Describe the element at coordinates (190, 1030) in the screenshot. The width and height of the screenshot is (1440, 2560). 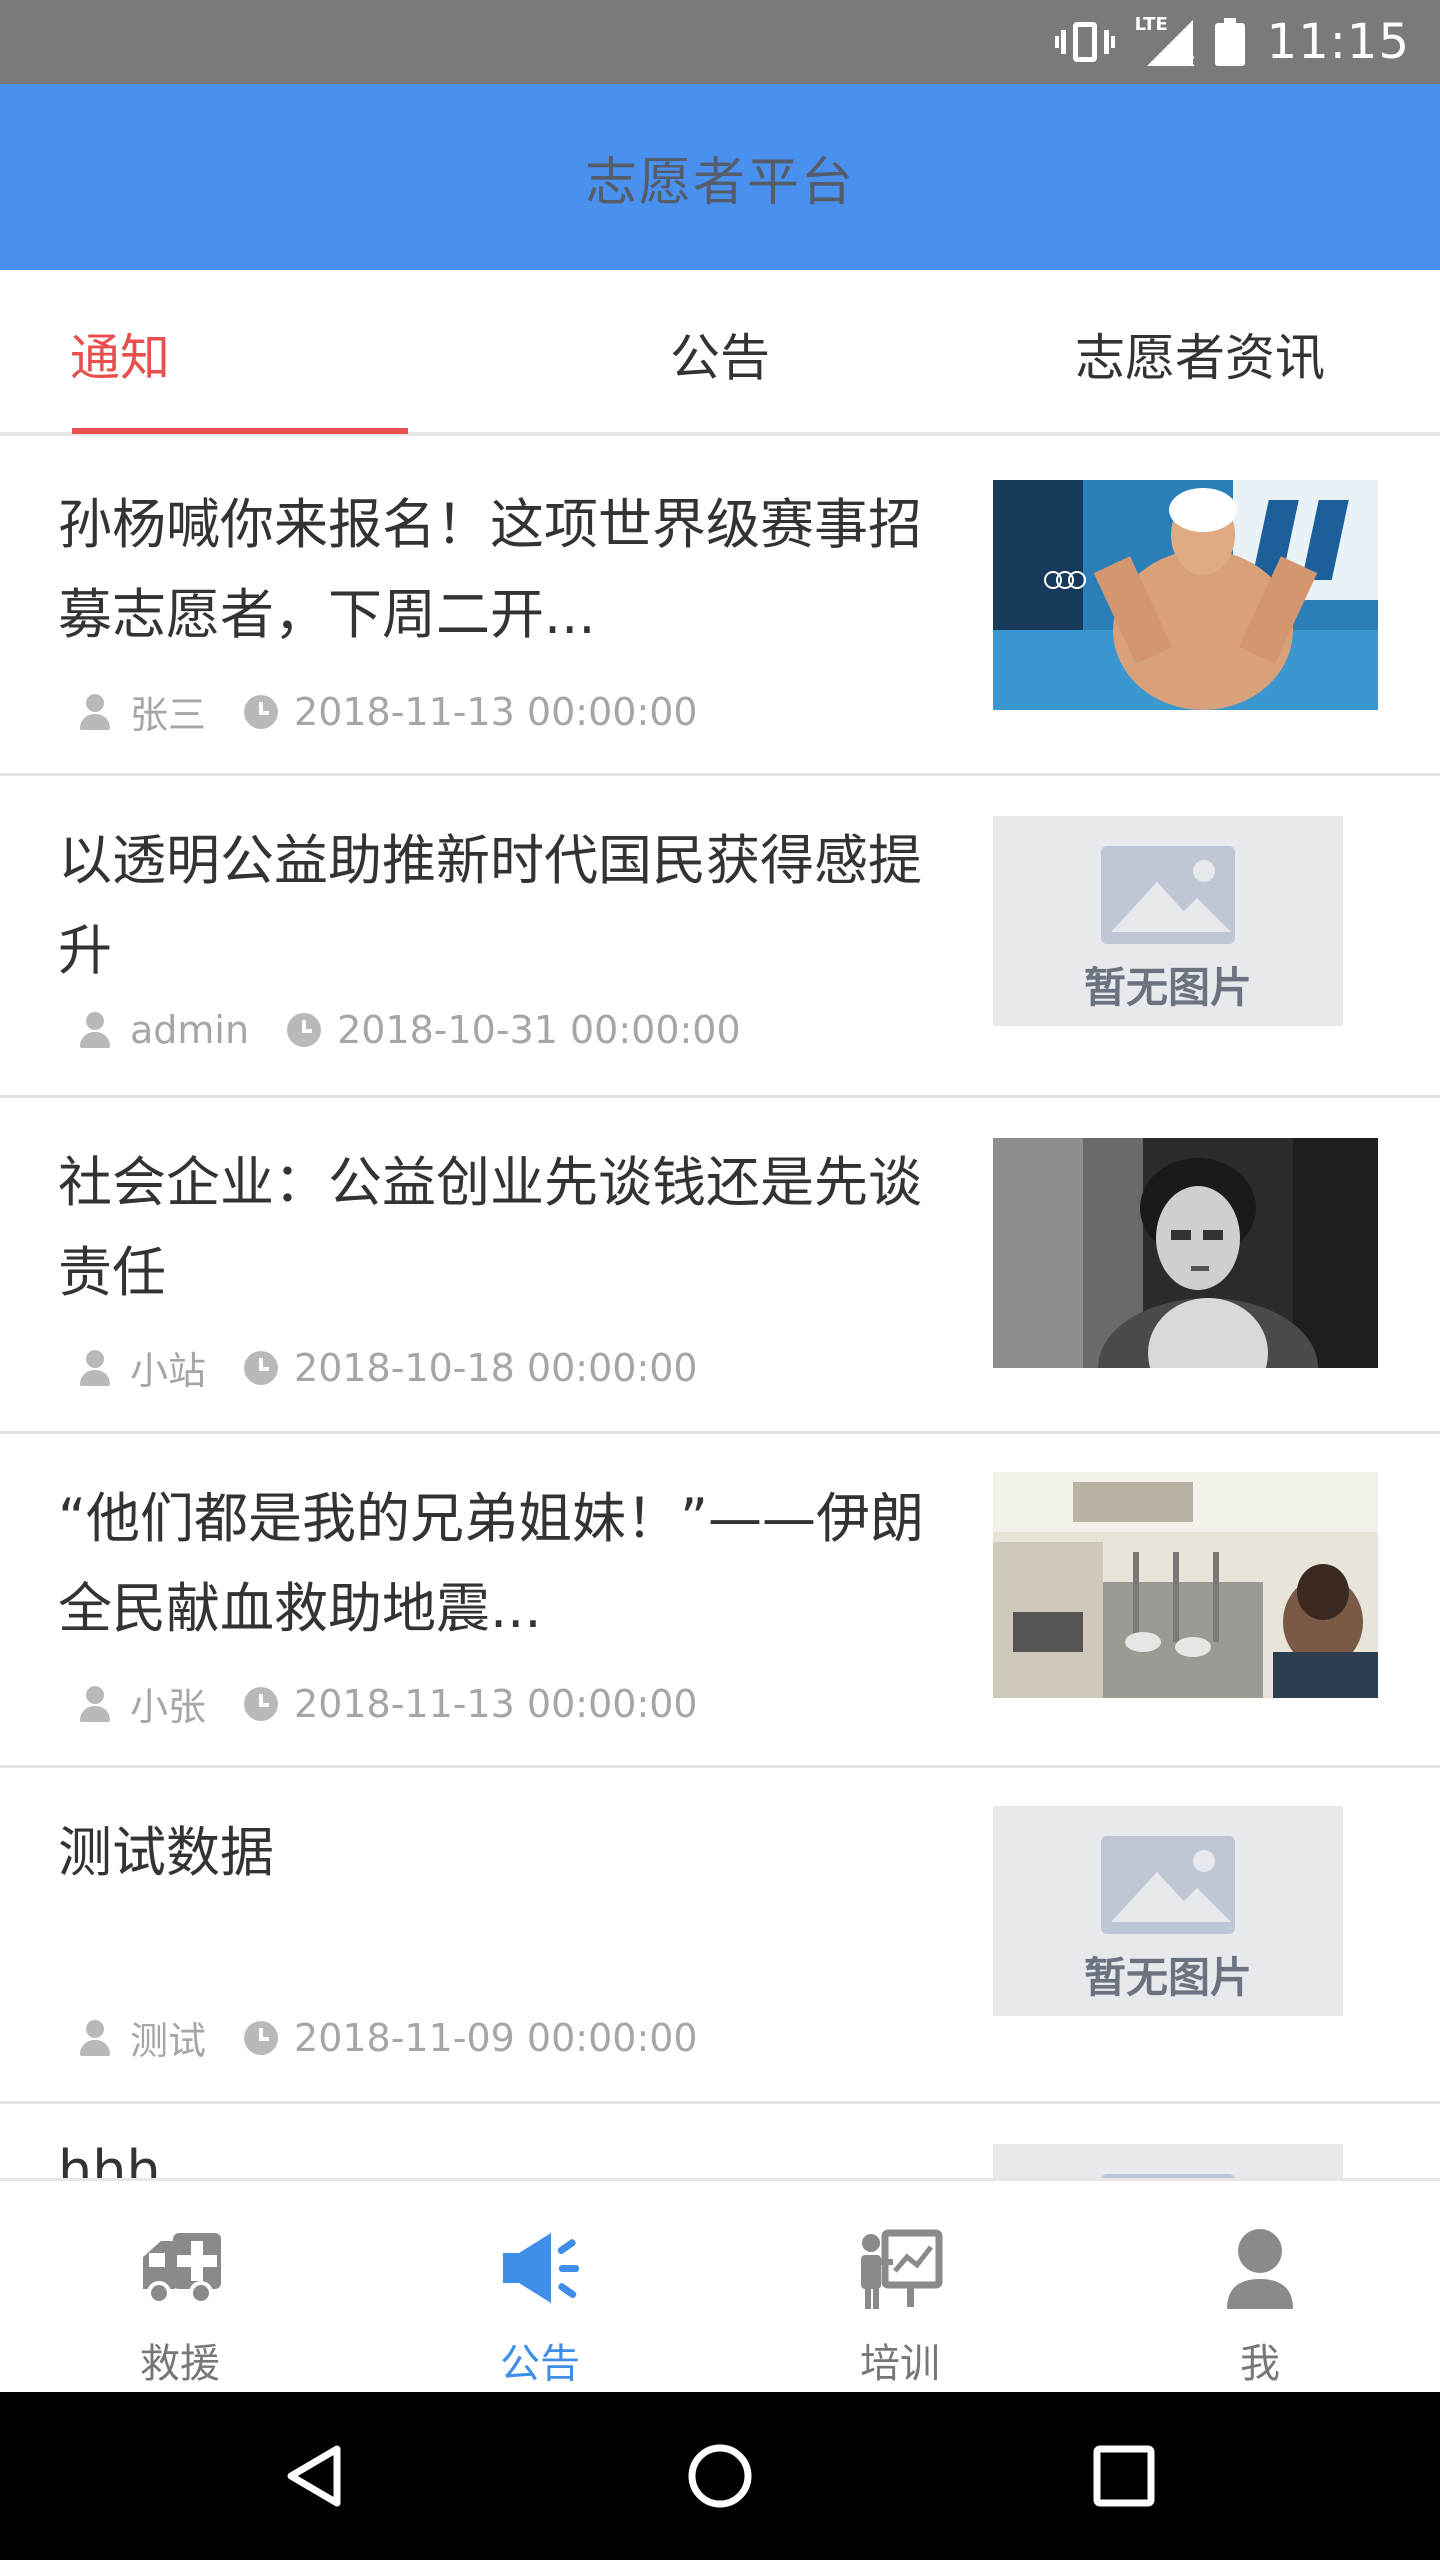
I see `article-author: admin` at that location.